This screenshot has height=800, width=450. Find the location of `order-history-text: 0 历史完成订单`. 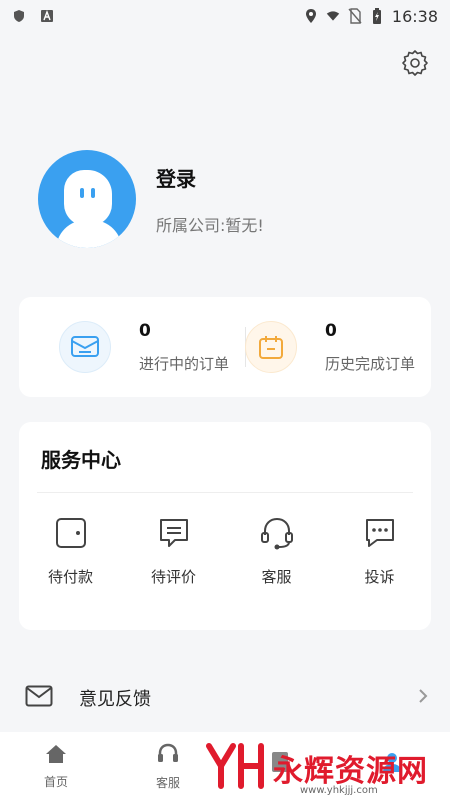

order-history-text: 0 历史完成订单 is located at coordinates (370, 347).